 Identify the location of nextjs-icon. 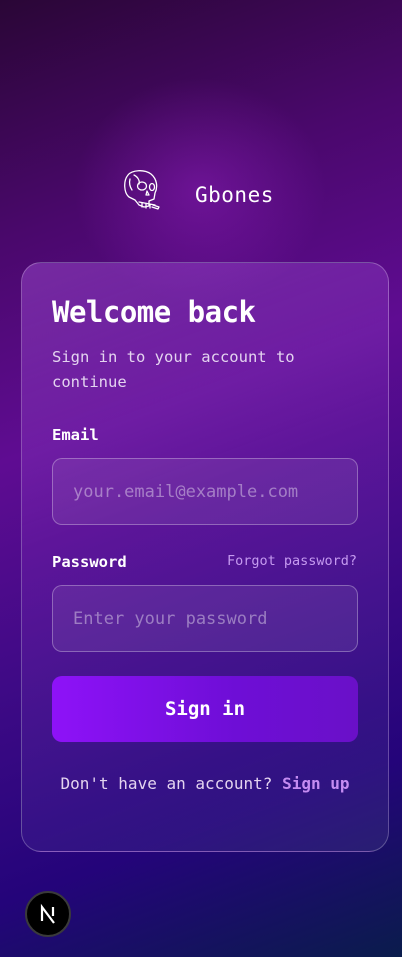
(47, 913).